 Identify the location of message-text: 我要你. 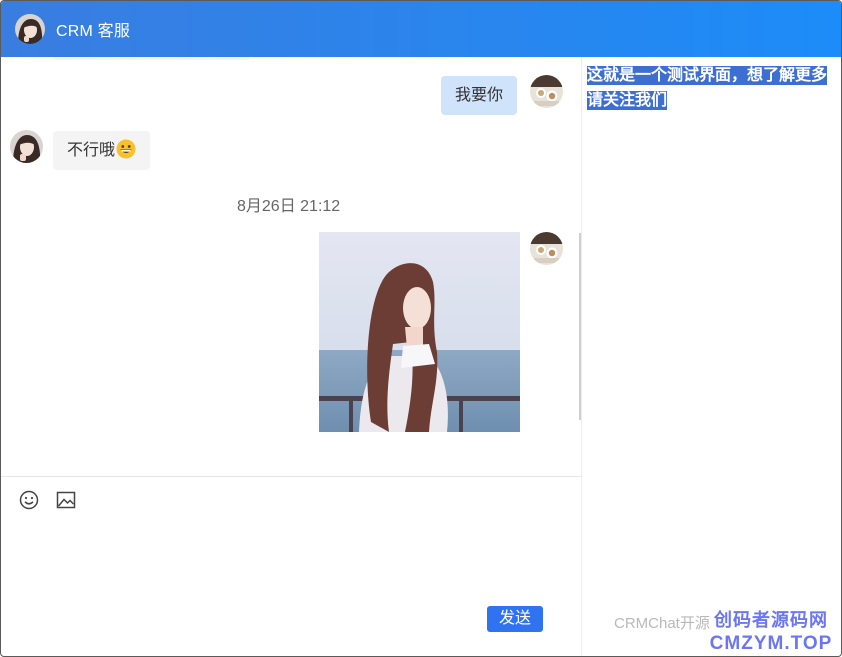
(479, 95).